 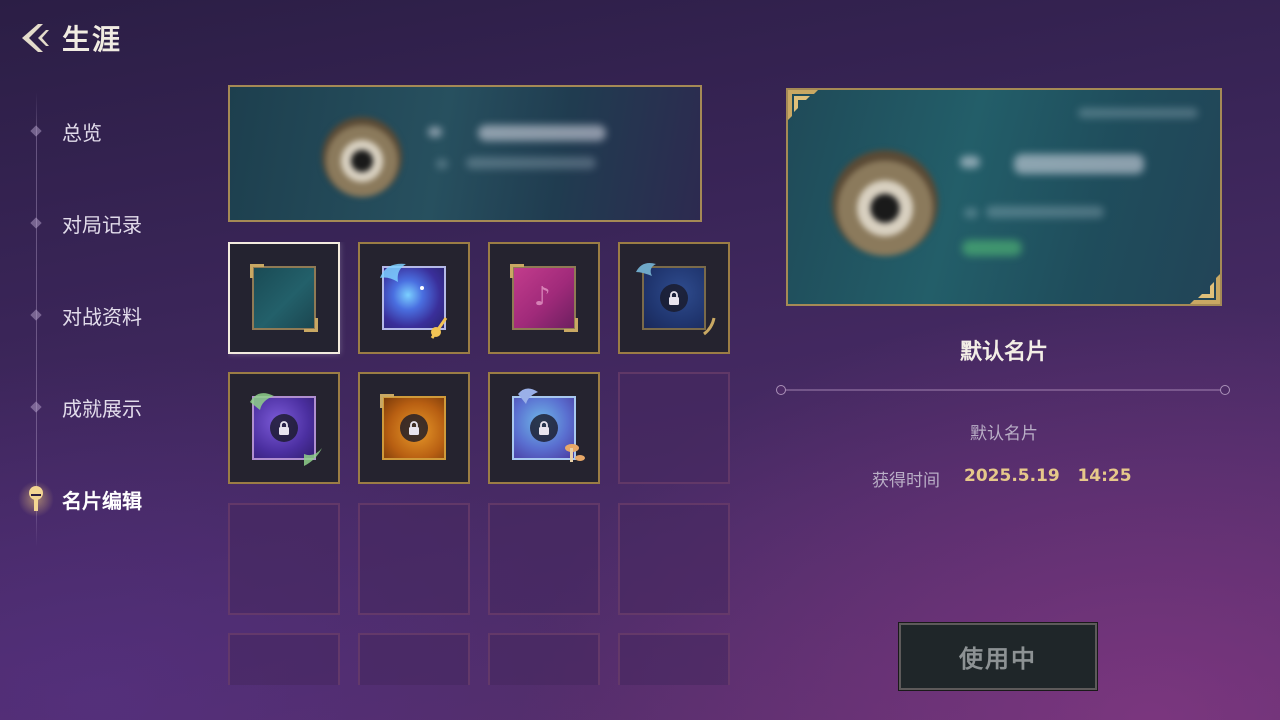 I want to click on back-button, so click(x=34, y=38).